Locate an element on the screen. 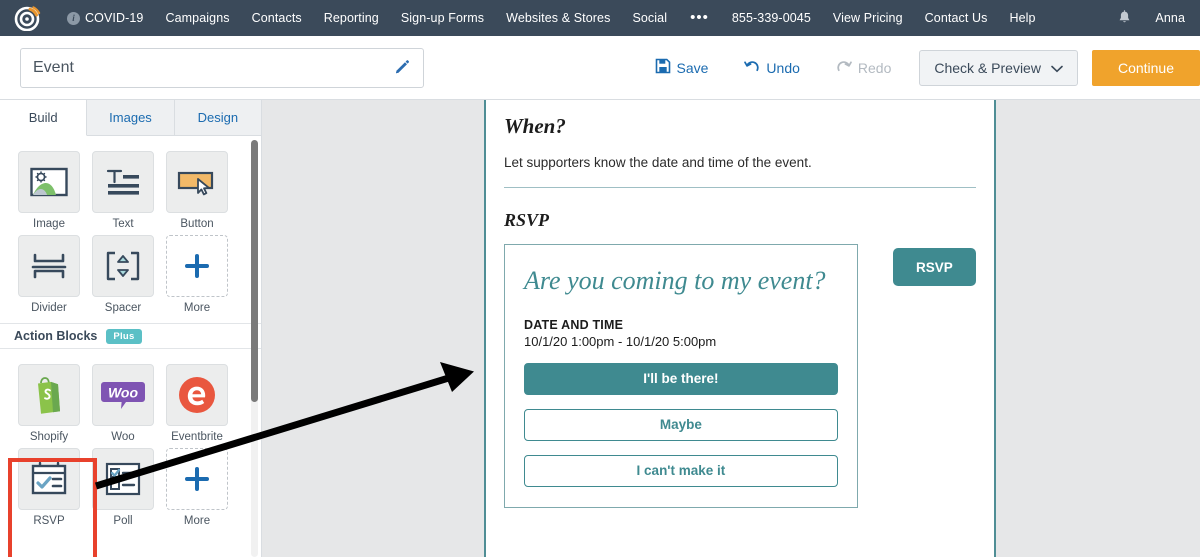 This screenshot has height=557, width=1200. rsvp-option-yes: I'll be there! is located at coordinates (681, 378).